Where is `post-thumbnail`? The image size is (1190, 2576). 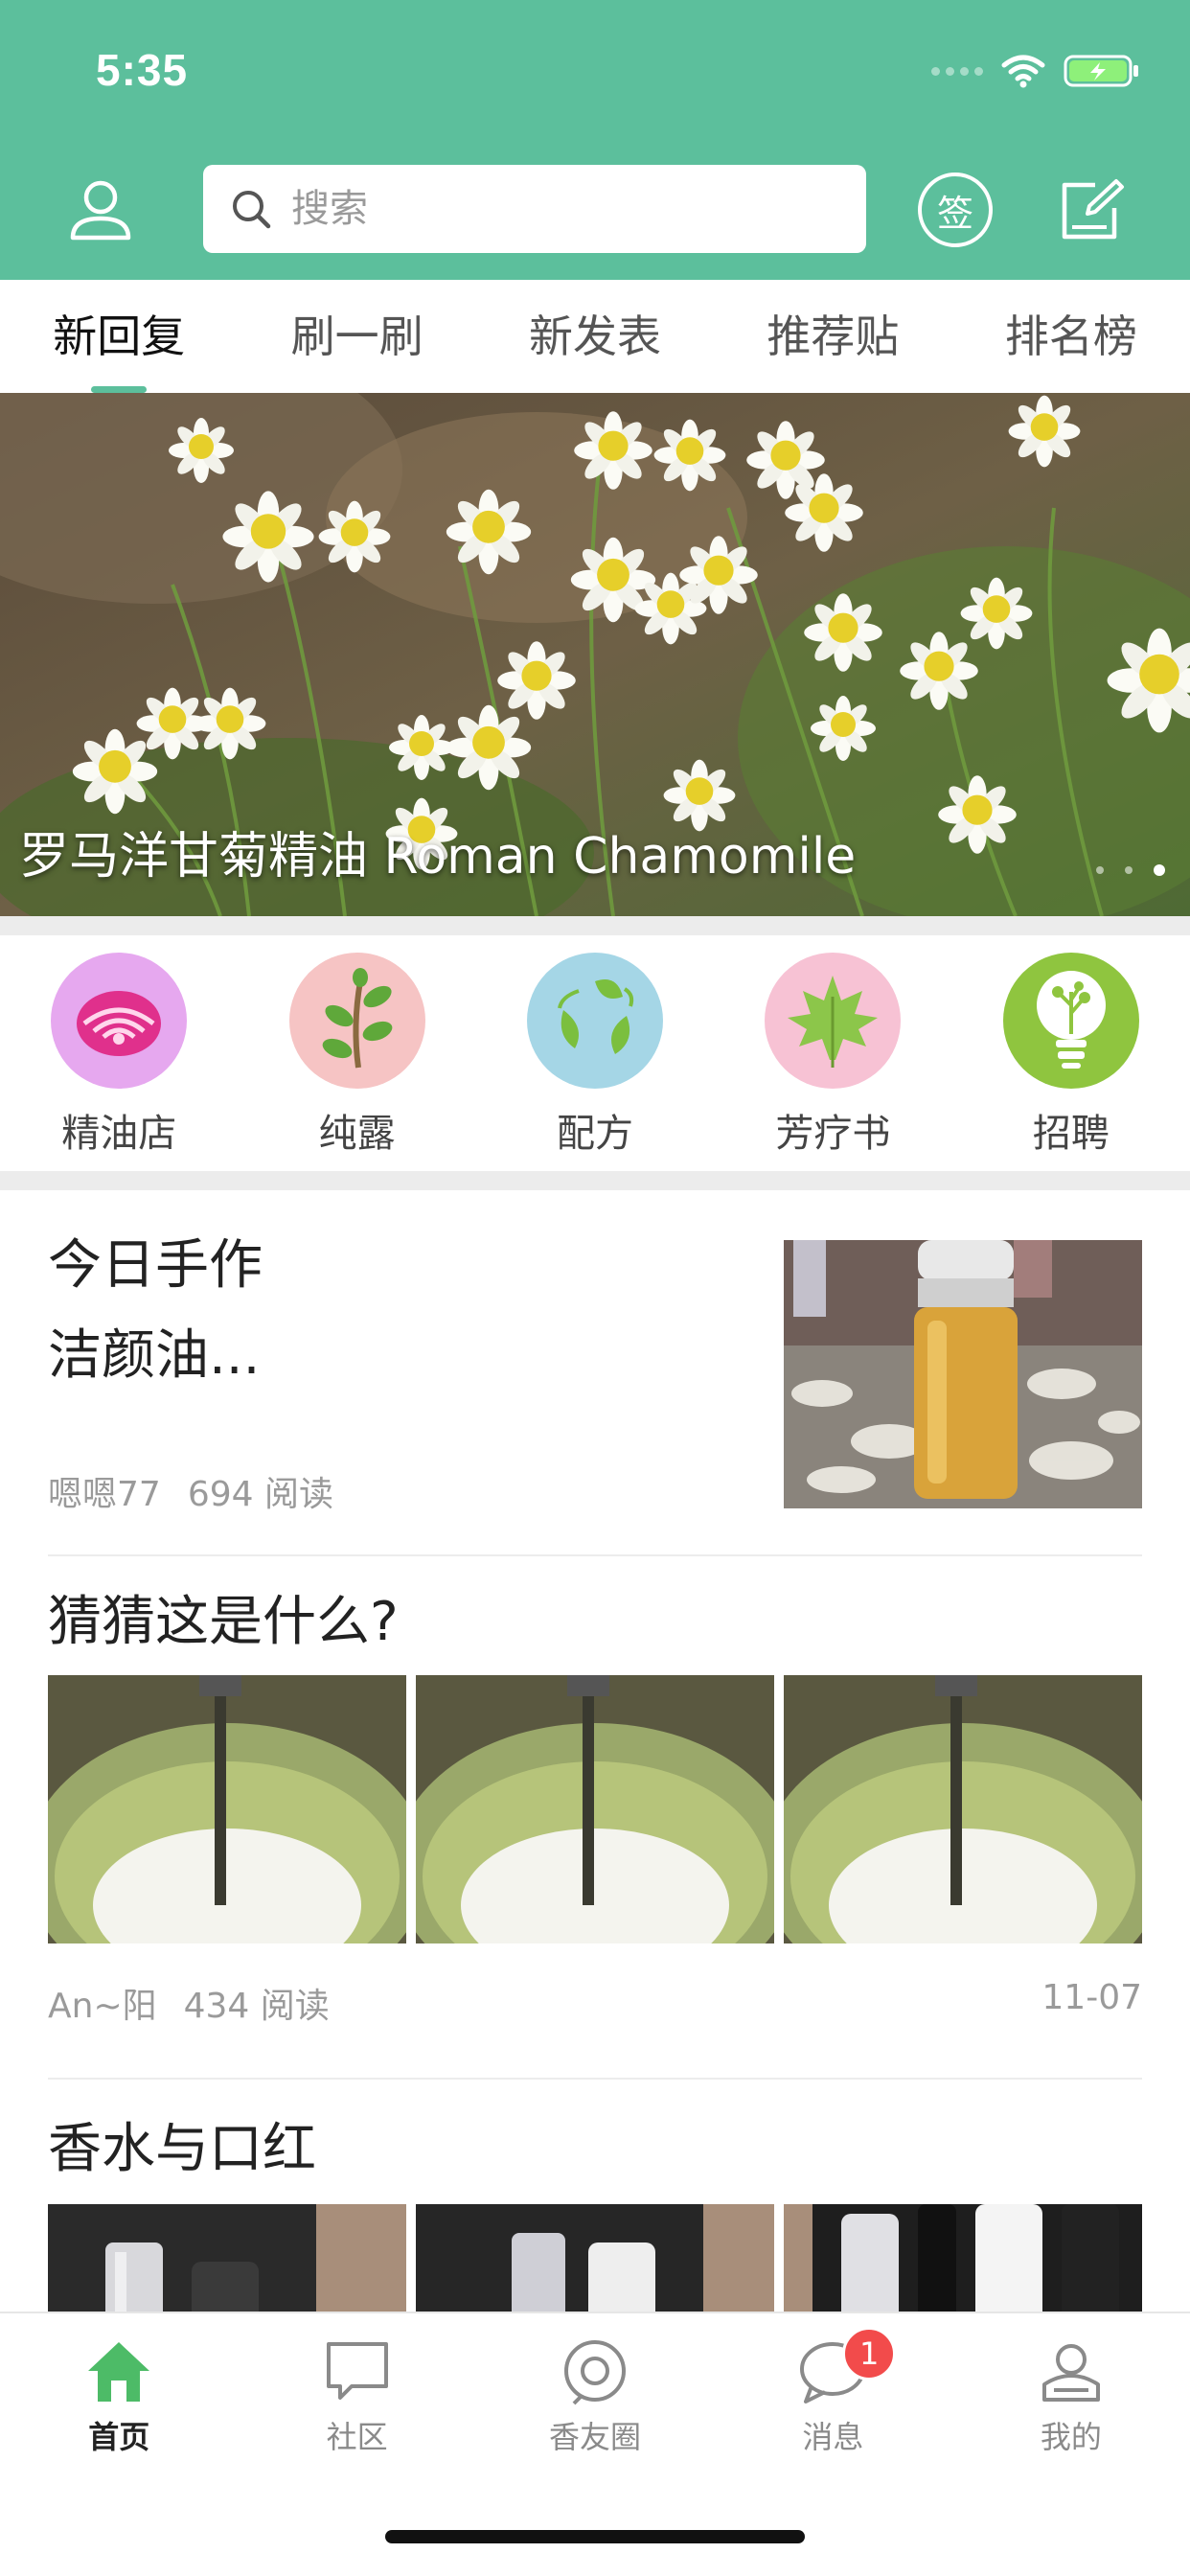
post-thumbnail is located at coordinates (963, 1374).